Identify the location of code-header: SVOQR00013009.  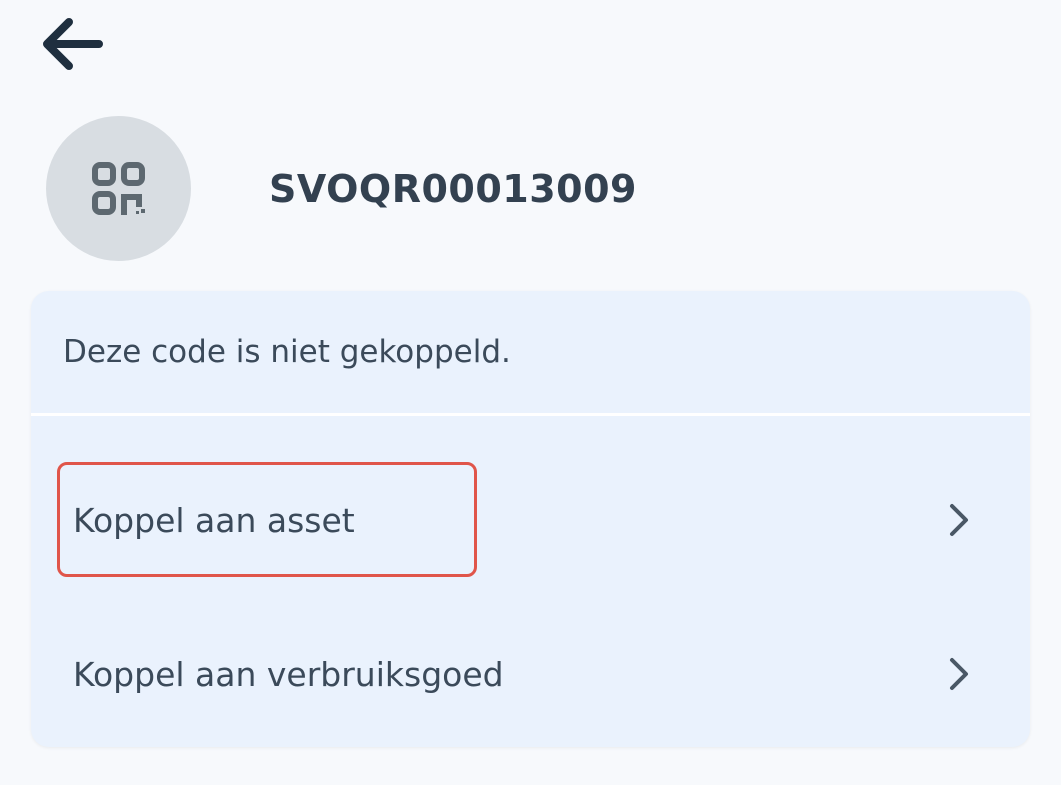
(341, 188).